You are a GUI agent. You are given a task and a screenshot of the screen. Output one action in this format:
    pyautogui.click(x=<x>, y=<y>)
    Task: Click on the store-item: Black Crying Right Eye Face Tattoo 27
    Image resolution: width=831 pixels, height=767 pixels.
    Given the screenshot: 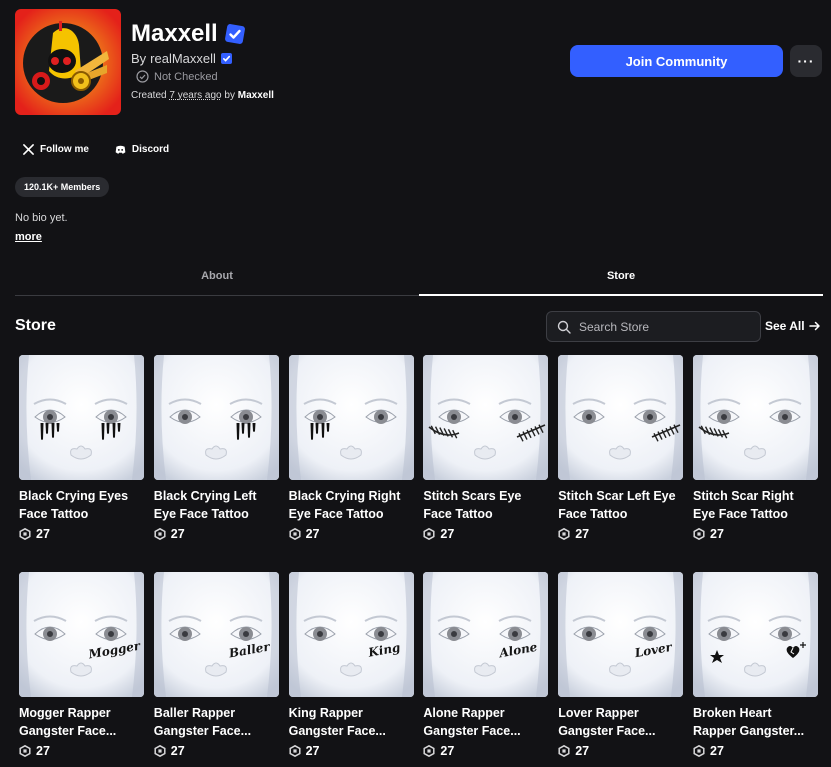 What is the action you would take?
    pyautogui.click(x=351, y=448)
    